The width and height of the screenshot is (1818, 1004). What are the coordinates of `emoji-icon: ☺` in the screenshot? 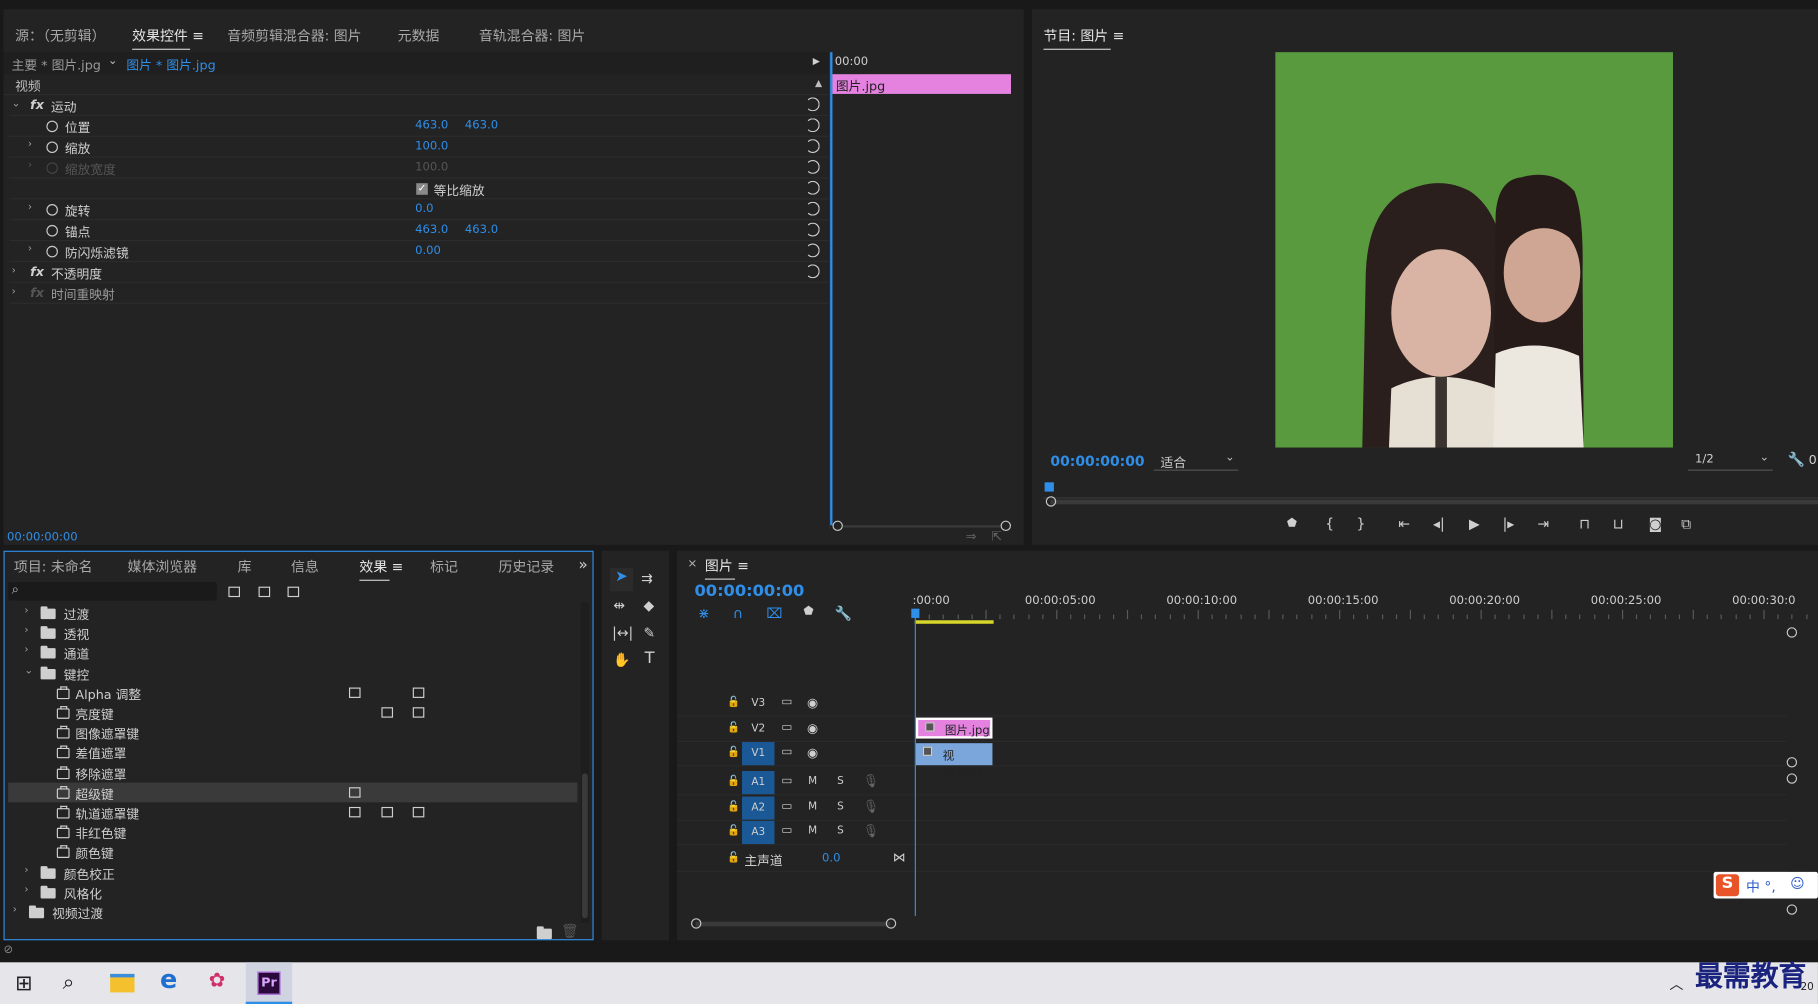 It's located at (1797, 883).